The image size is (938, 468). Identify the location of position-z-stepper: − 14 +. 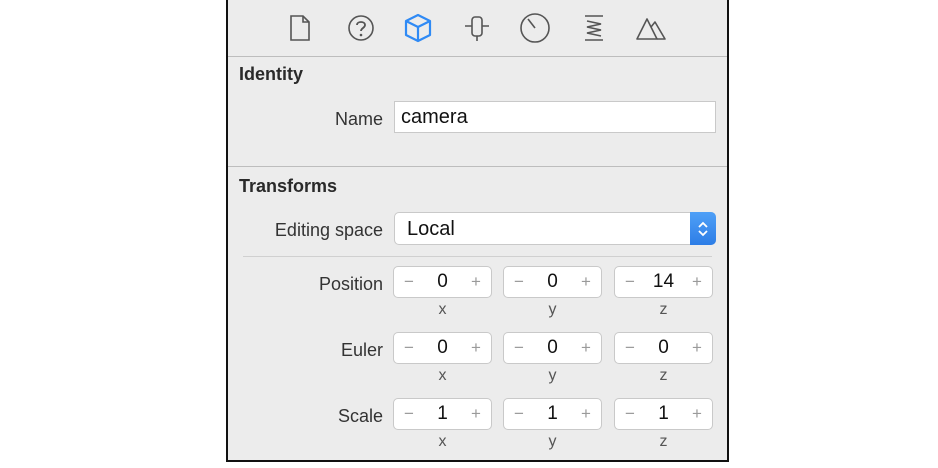
(663, 282).